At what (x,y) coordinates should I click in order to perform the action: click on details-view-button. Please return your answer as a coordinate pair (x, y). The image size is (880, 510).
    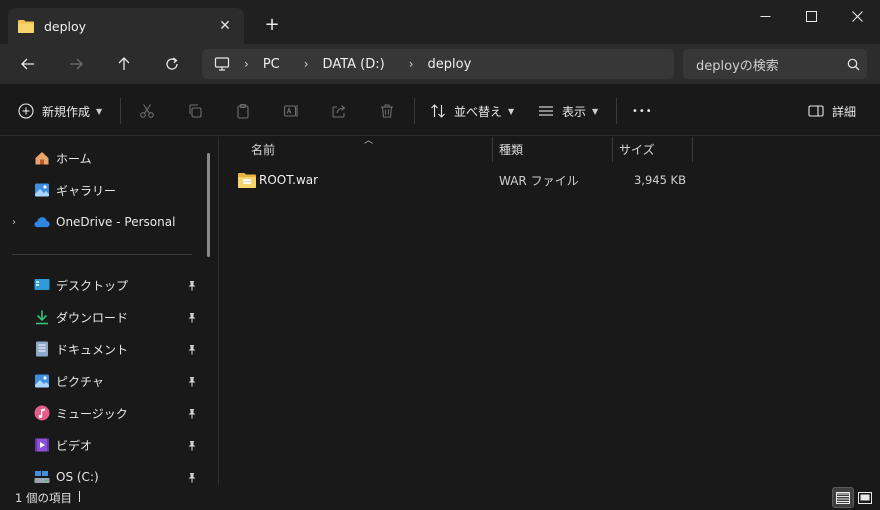
    Looking at the image, I should click on (843, 497).